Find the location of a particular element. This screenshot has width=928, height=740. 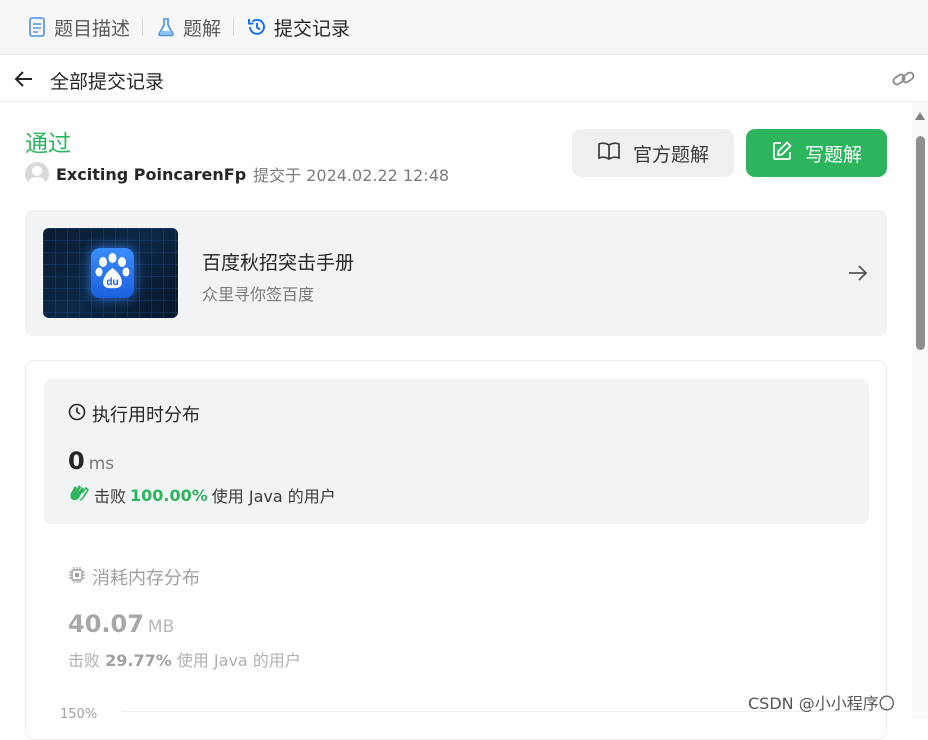

memory-title: 消耗内存分布 is located at coordinates (146, 578).